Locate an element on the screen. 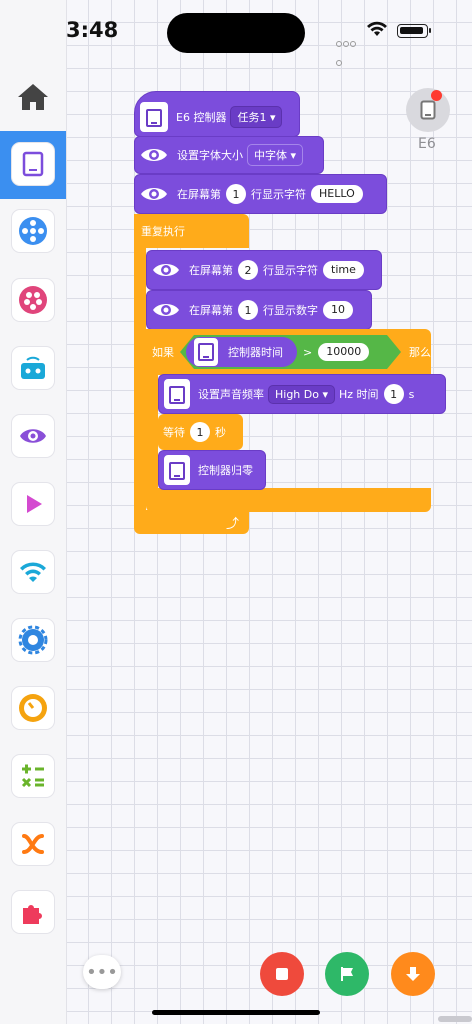  category-controller is located at coordinates (33, 164).